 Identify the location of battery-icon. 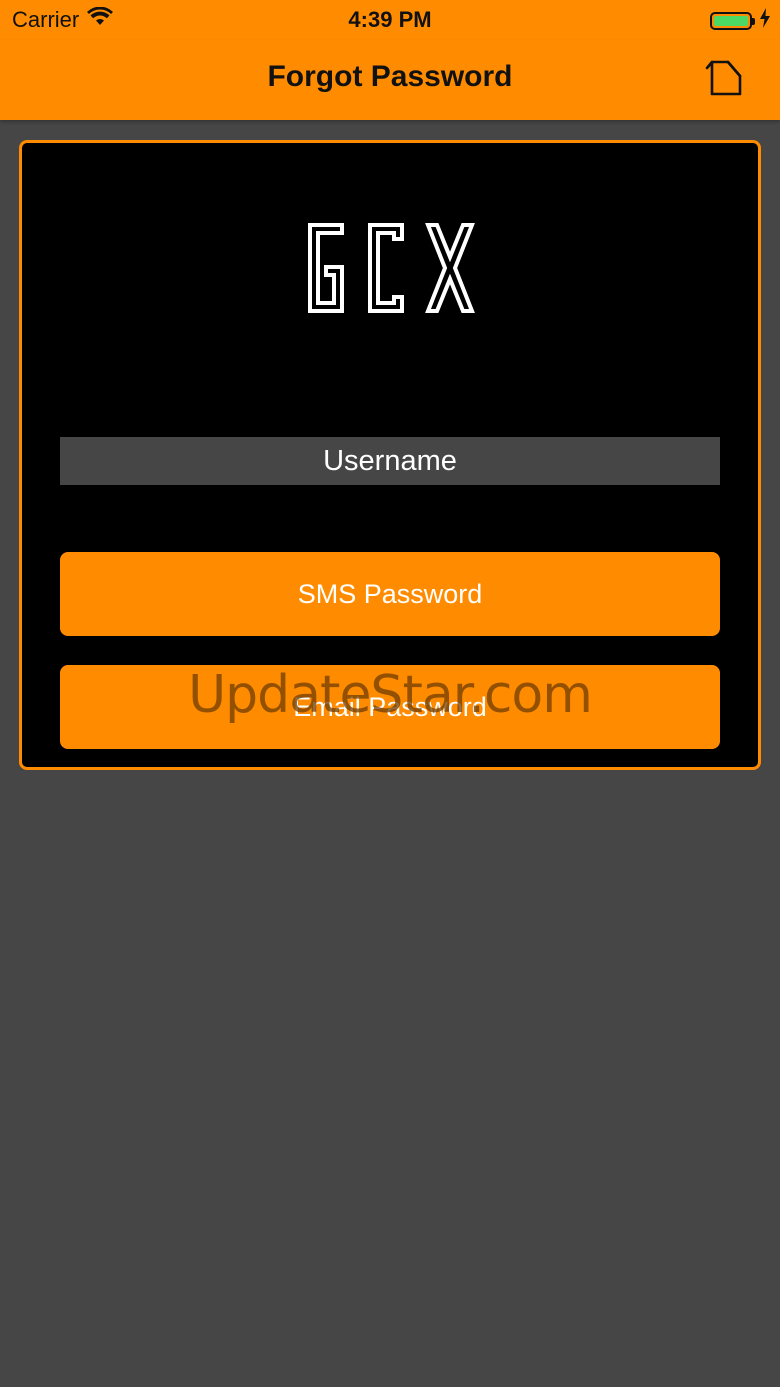
(732, 20).